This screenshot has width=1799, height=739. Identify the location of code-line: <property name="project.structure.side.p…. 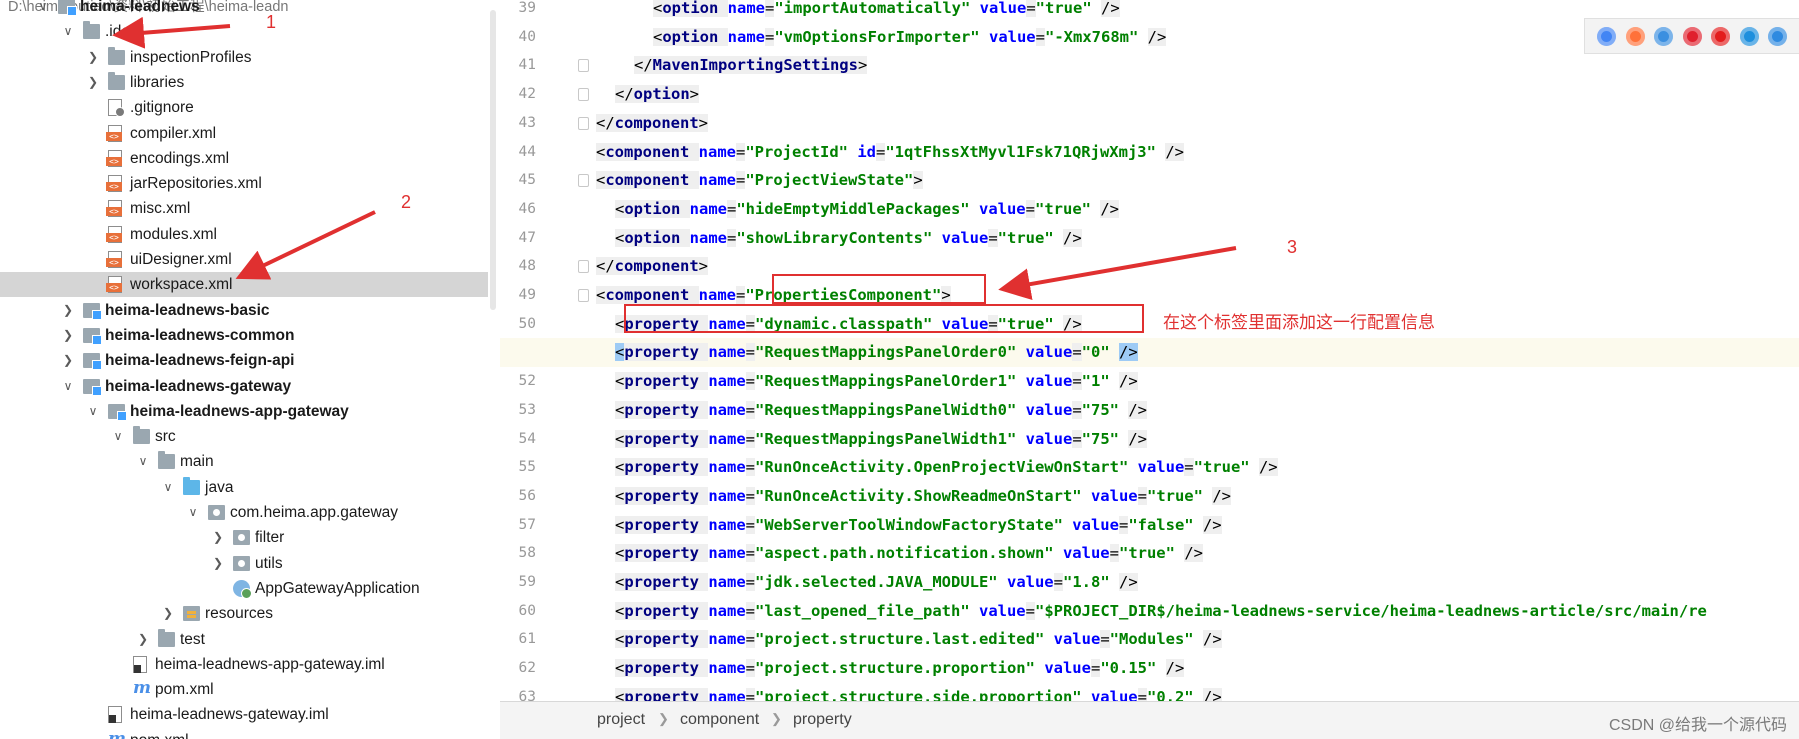
(1194, 692).